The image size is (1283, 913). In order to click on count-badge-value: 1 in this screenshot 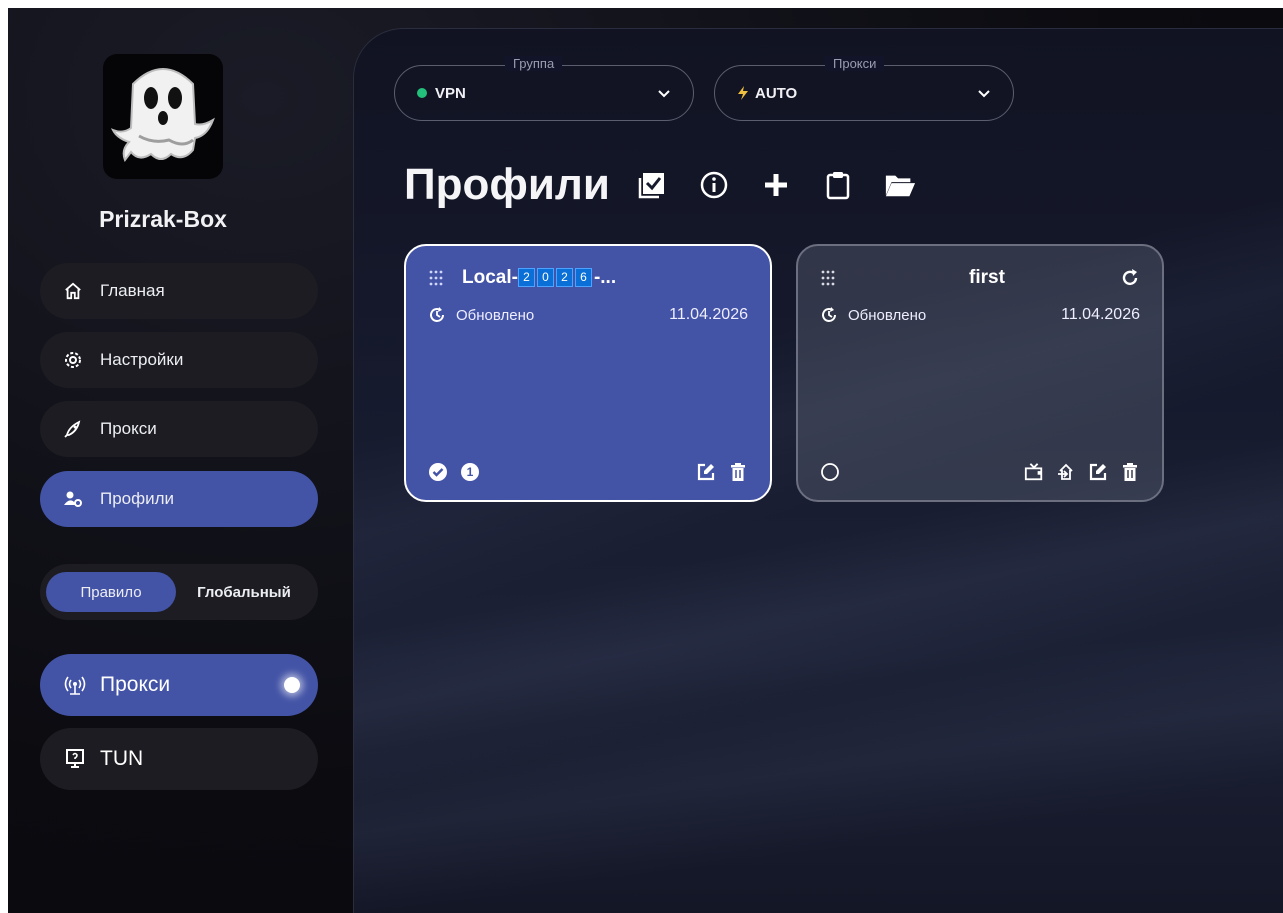, I will do `click(470, 472)`.